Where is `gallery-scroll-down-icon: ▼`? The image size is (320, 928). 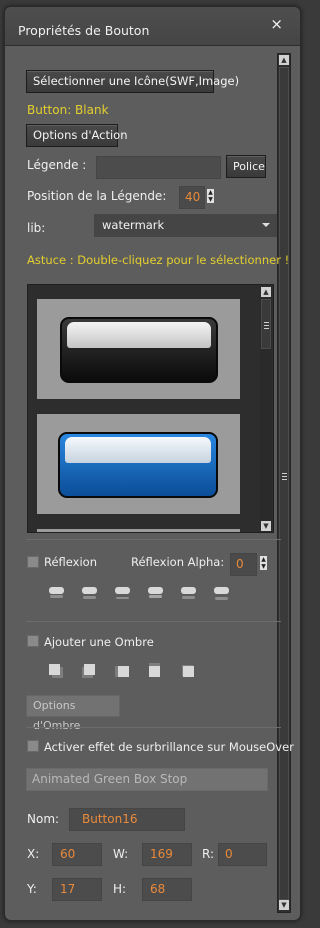
gallery-scroll-down-icon: ▼ is located at coordinates (266, 526).